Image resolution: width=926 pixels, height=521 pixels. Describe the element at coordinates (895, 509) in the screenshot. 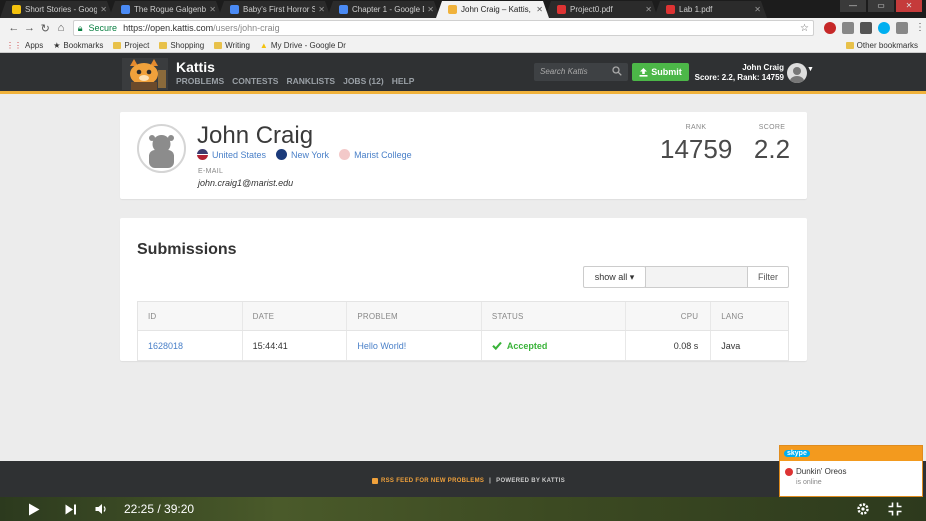

I see `exit-fullscreen-icon` at that location.